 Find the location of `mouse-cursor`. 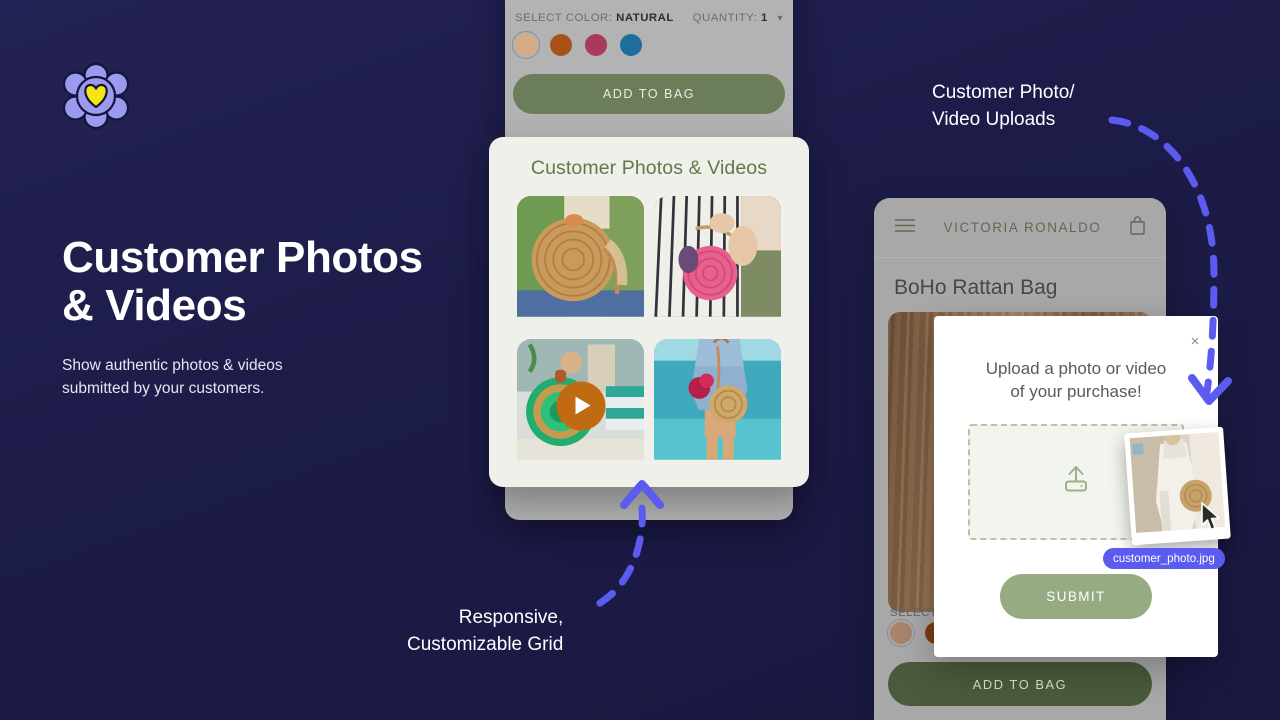

mouse-cursor is located at coordinates (1211, 519).